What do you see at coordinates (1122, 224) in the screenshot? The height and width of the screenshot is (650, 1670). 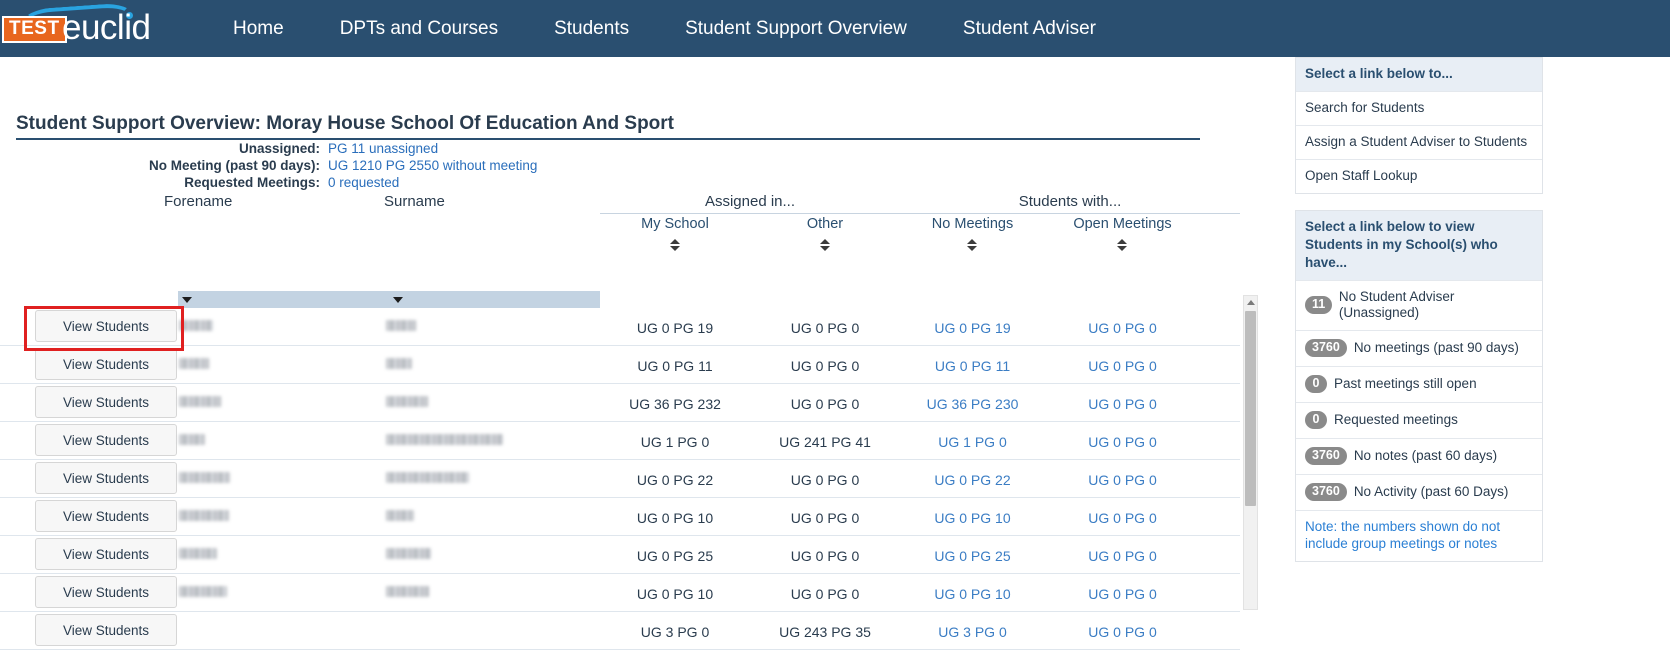 I see `column-header-open-meetings: Open Meetings` at bounding box center [1122, 224].